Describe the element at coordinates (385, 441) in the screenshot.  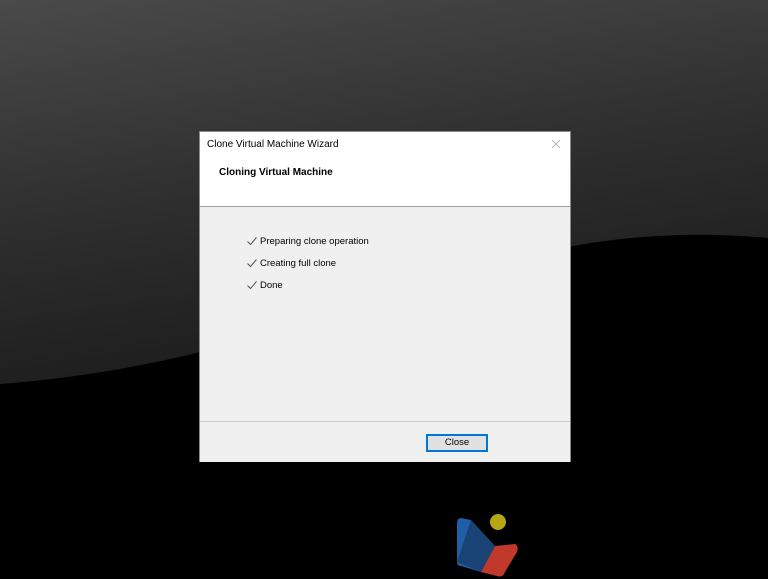
I see `wizard-footer: Close` at that location.